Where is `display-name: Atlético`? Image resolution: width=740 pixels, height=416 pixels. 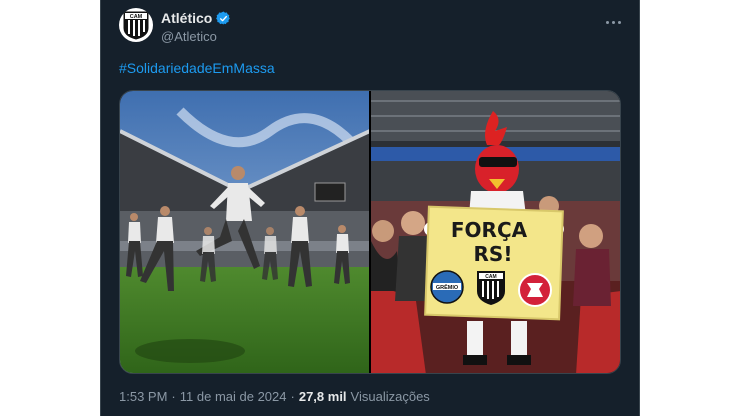
display-name: Atlético is located at coordinates (186, 18).